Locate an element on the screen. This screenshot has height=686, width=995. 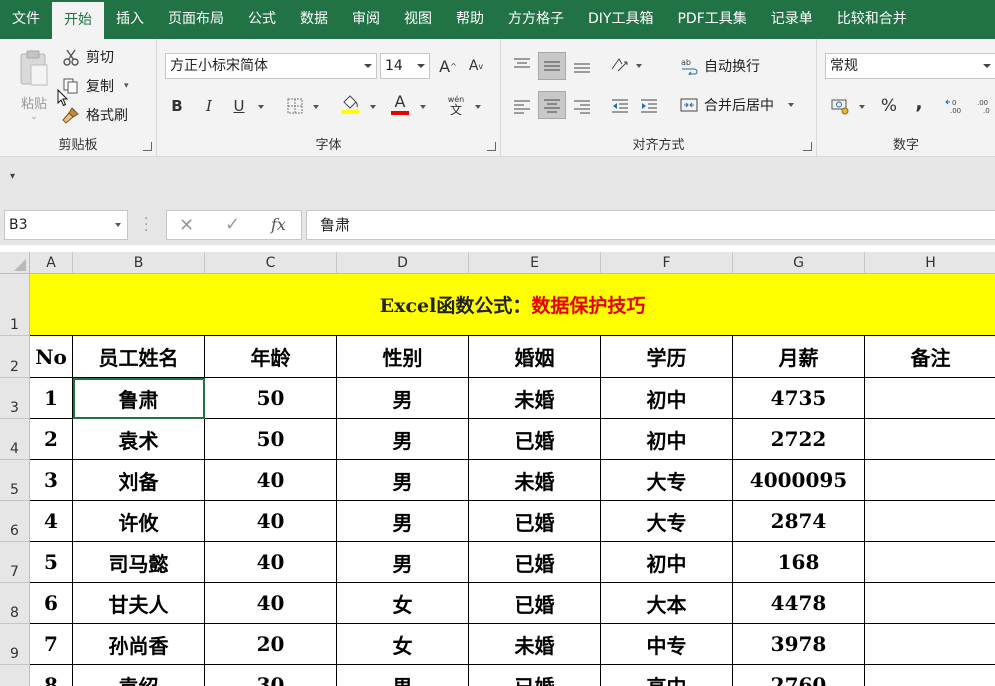
cell-f3: 初中 is located at coordinates (667, 398).